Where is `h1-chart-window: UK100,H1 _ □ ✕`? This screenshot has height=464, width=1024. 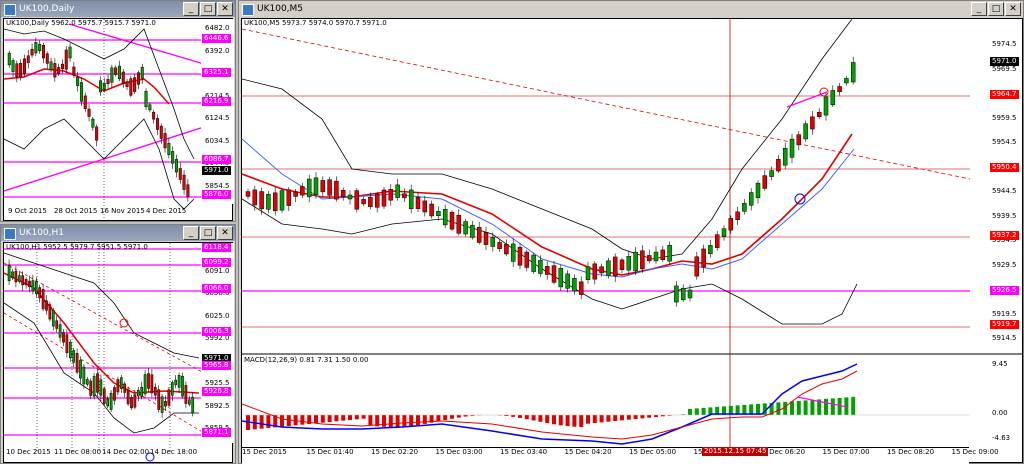 h1-chart-window: UK100,H1 _ □ ✕ is located at coordinates (118, 344).